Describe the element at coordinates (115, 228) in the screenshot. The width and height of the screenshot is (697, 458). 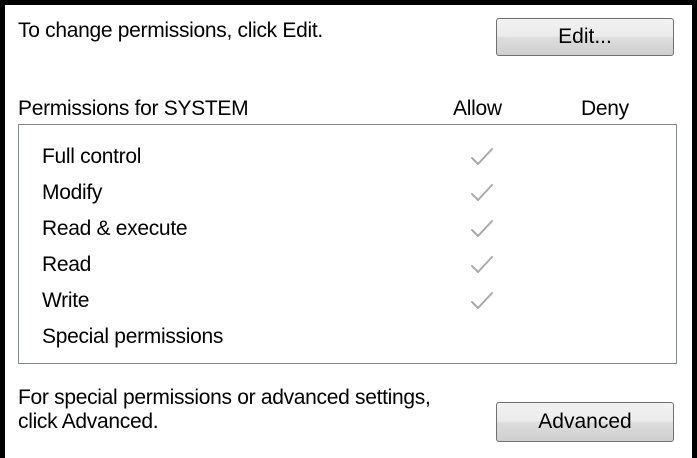
I see `permission-label: Read & execute` at that location.